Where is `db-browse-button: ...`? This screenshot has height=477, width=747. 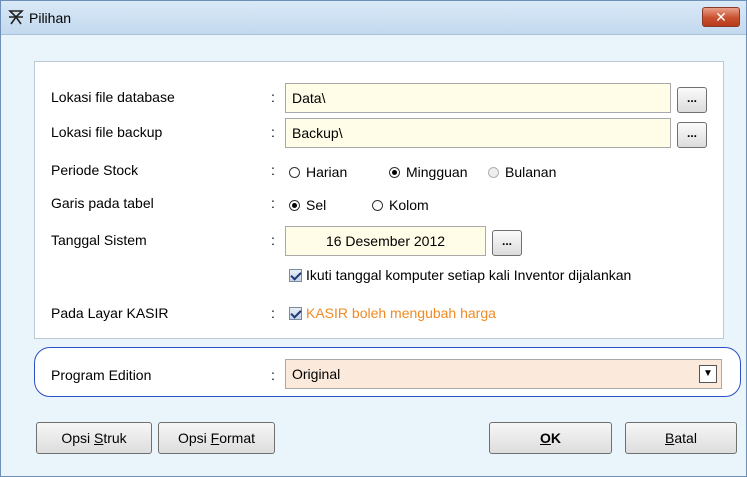
db-browse-button: ... is located at coordinates (692, 100).